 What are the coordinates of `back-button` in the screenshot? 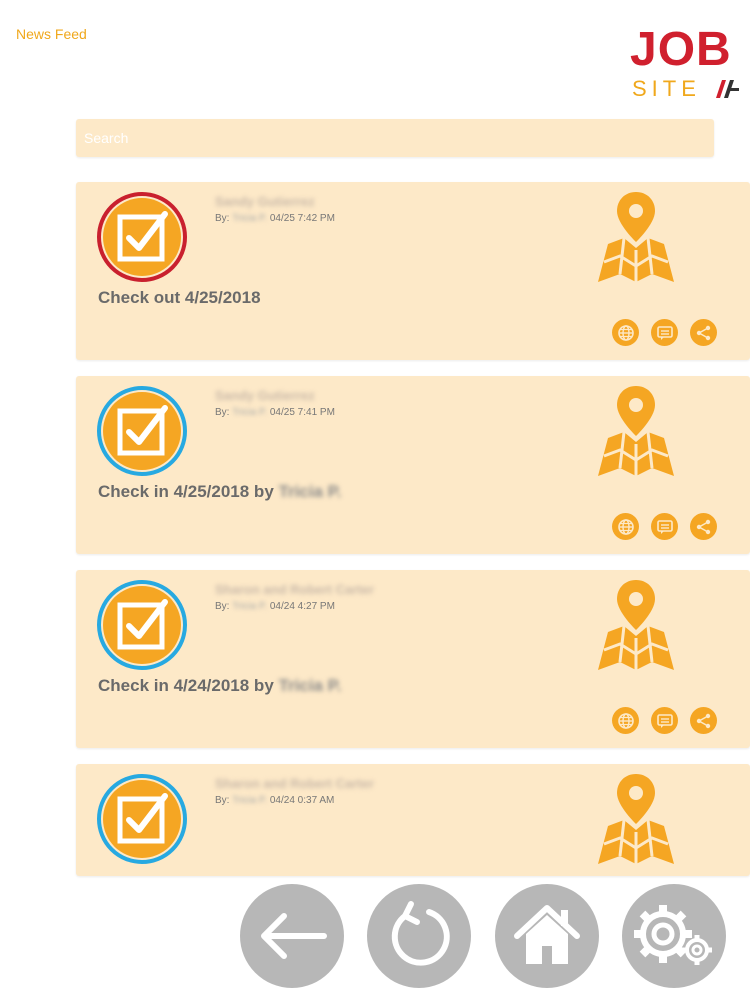 It's located at (292, 936).